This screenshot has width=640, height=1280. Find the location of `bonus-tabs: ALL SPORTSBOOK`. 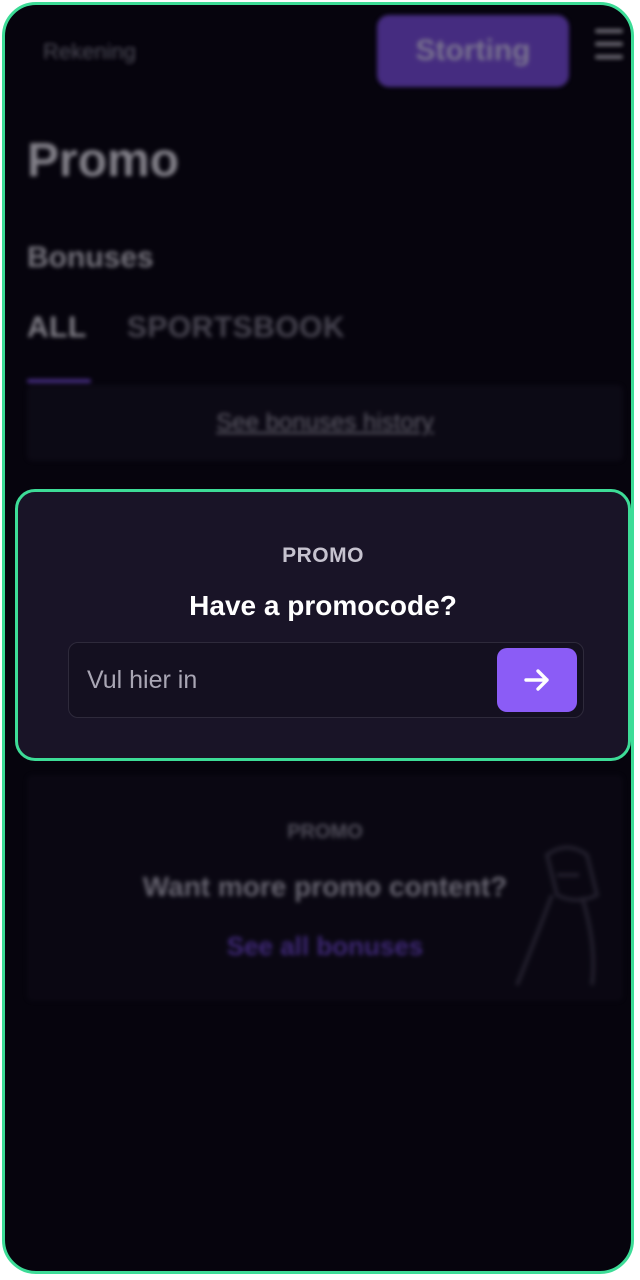

bonus-tabs: ALL SPORTSBOOK is located at coordinates (186, 328).